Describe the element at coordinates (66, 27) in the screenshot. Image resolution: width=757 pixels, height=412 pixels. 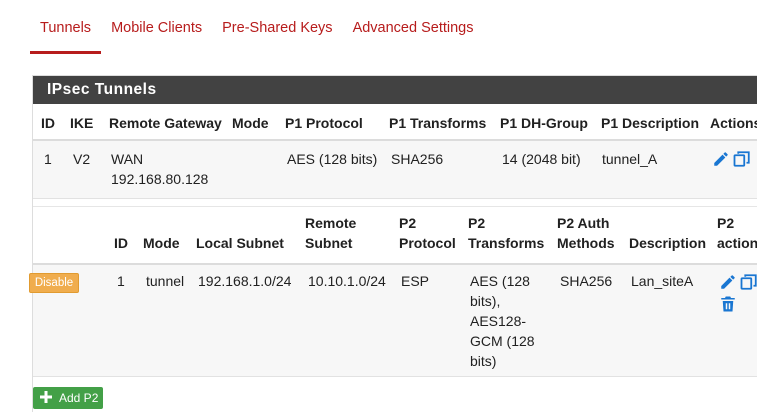
I see `tab-tunnels: Tunnels` at that location.